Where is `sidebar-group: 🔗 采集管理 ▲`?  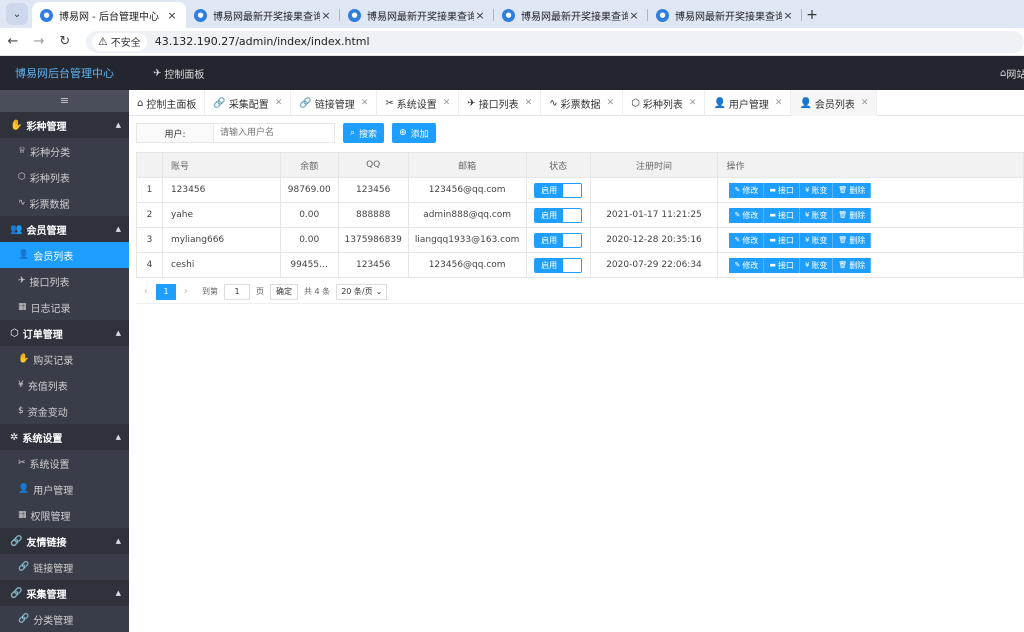 sidebar-group: 🔗 采集管理 ▲ is located at coordinates (64, 593).